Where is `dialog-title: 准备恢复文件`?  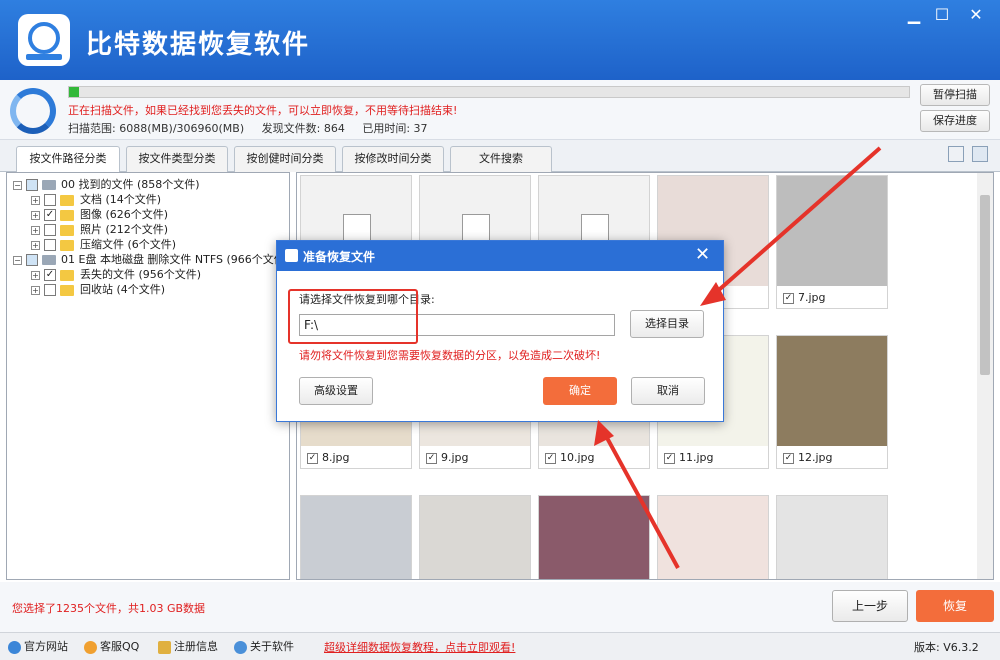
dialog-title: 准备恢复文件 is located at coordinates (339, 257).